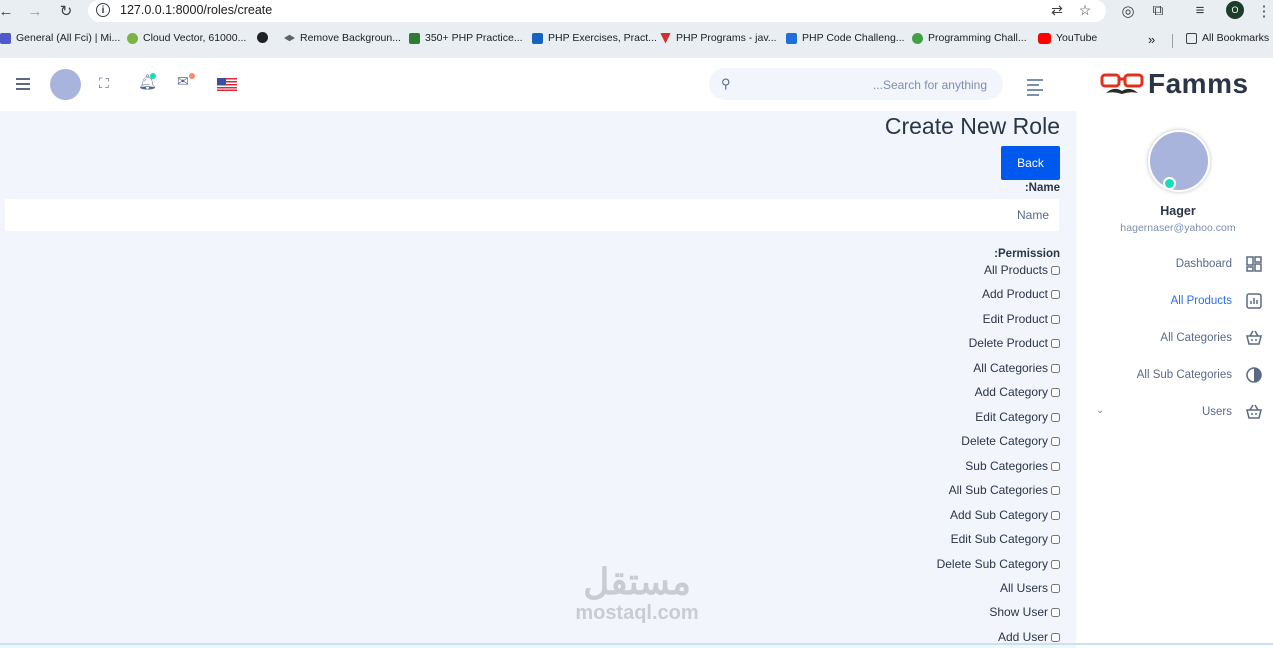 The width and height of the screenshot is (1273, 648). Describe the element at coordinates (1198, 84) in the screenshot. I see `brand-name: Famms` at that location.